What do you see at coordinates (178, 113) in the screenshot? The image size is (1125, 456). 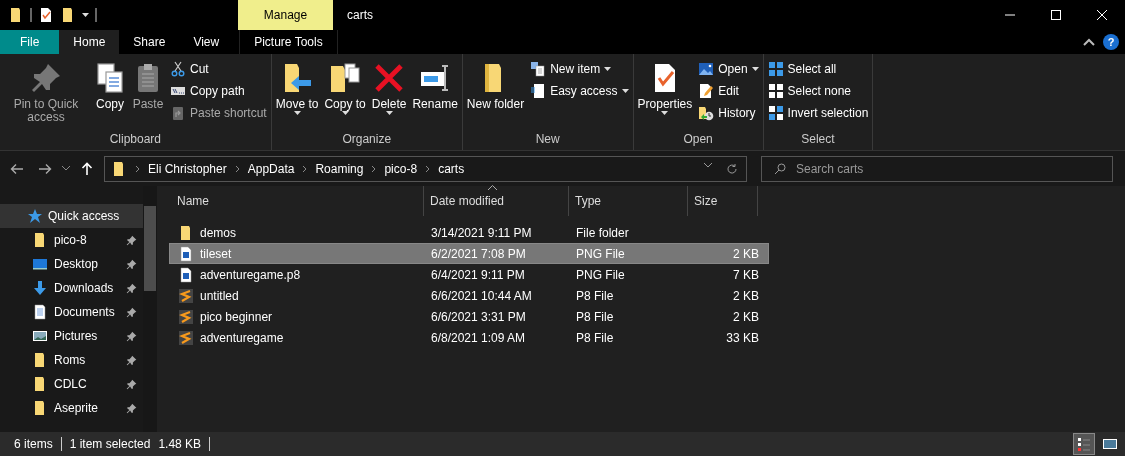 I see `clipboard-icon` at bounding box center [178, 113].